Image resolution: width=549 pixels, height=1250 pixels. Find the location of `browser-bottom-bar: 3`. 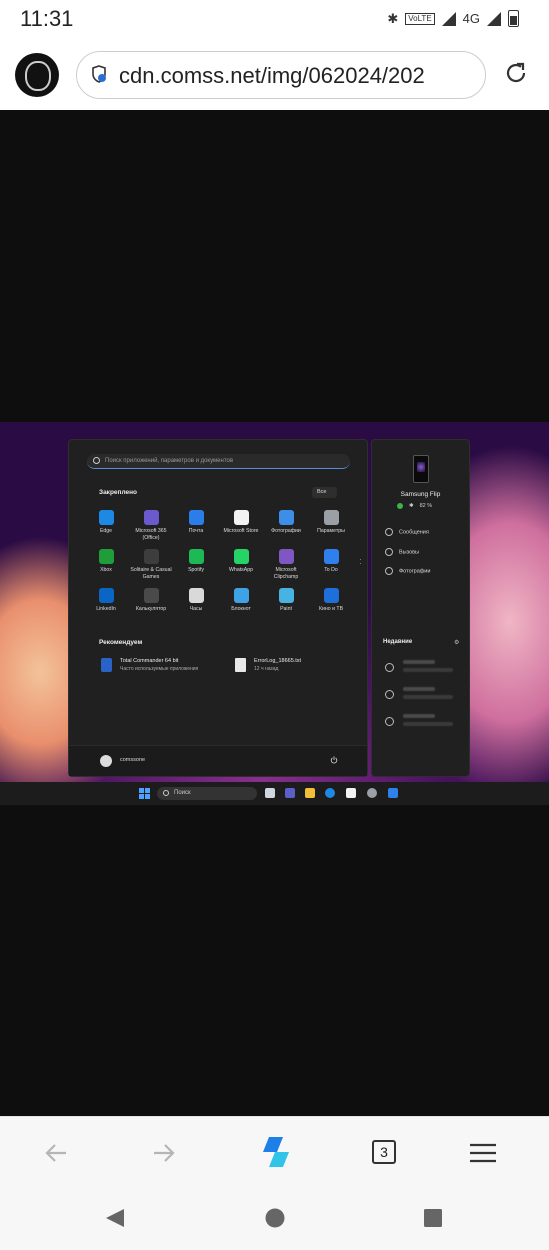

browser-bottom-bar: 3 is located at coordinates (274, 1152).